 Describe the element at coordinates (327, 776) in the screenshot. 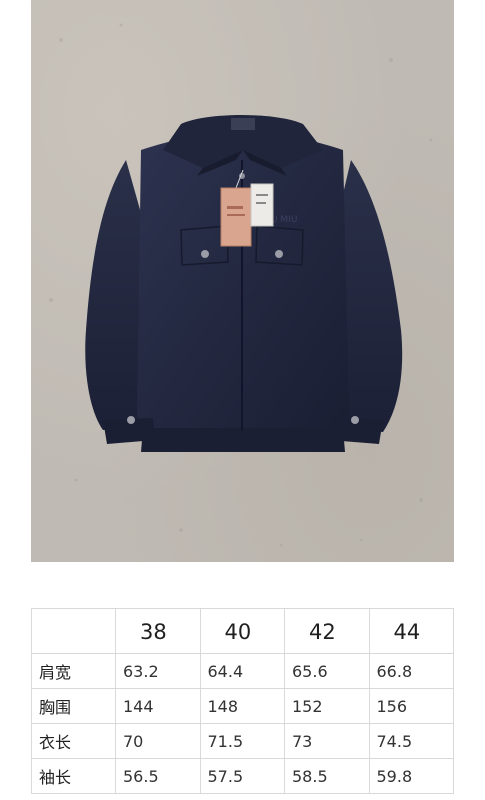

I see `table-cell: 58.5` at that location.